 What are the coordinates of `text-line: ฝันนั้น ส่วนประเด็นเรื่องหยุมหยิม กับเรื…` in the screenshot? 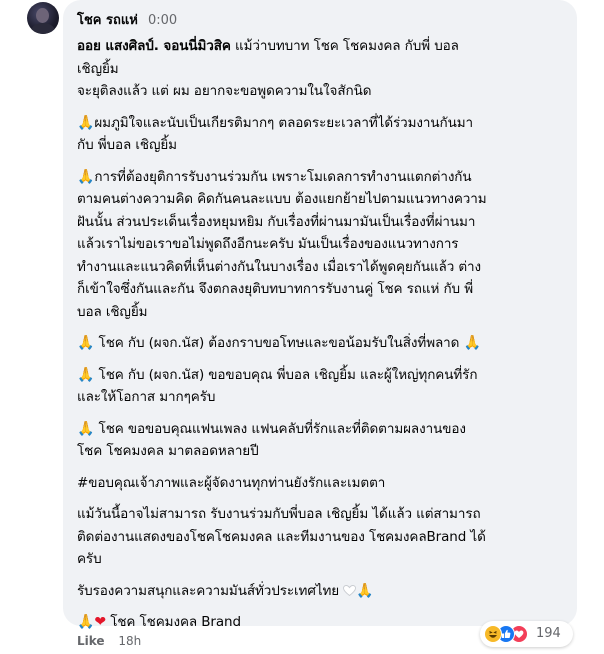 It's located at (276, 221).